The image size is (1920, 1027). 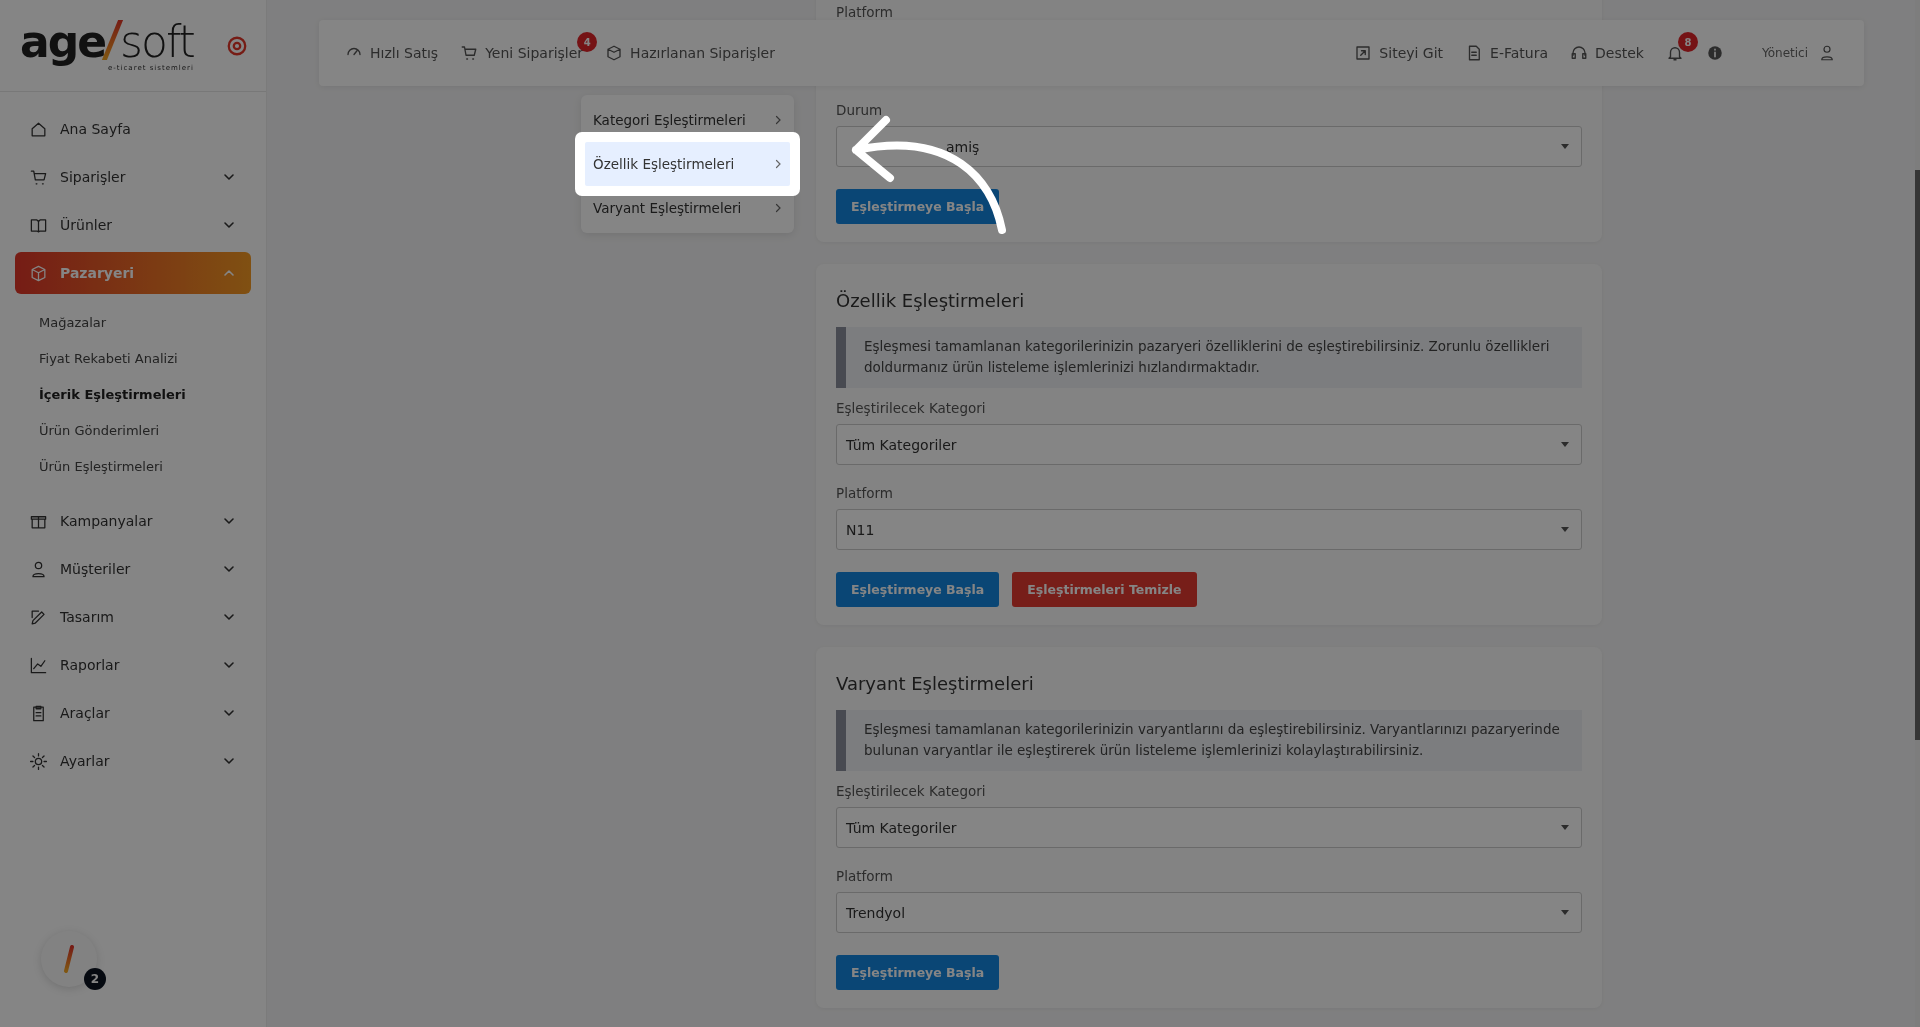 I want to click on card-title: Özellik Eşleştirmeleri, so click(x=931, y=300).